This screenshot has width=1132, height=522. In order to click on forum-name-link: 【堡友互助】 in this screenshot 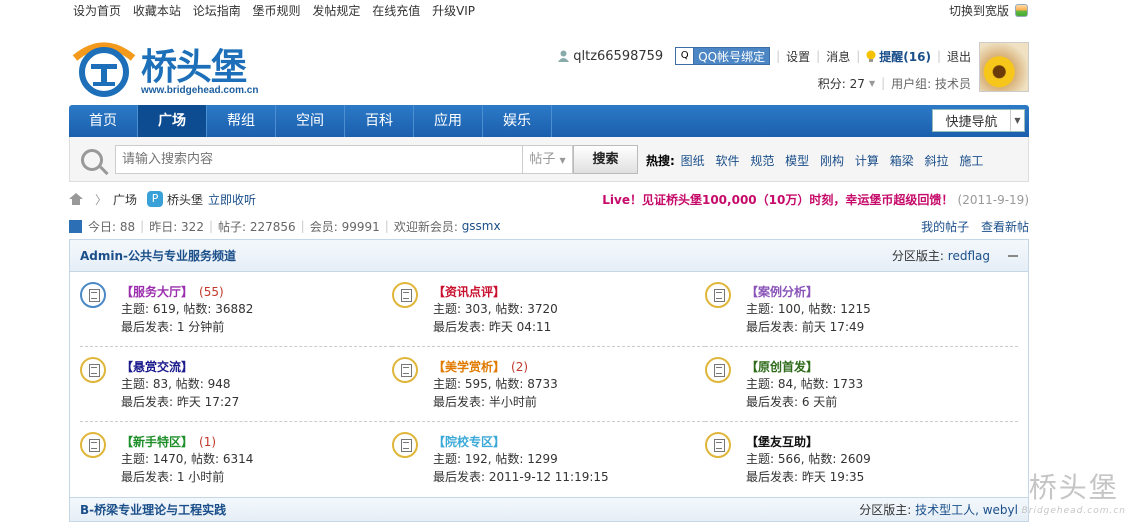, I will do `click(782, 442)`.